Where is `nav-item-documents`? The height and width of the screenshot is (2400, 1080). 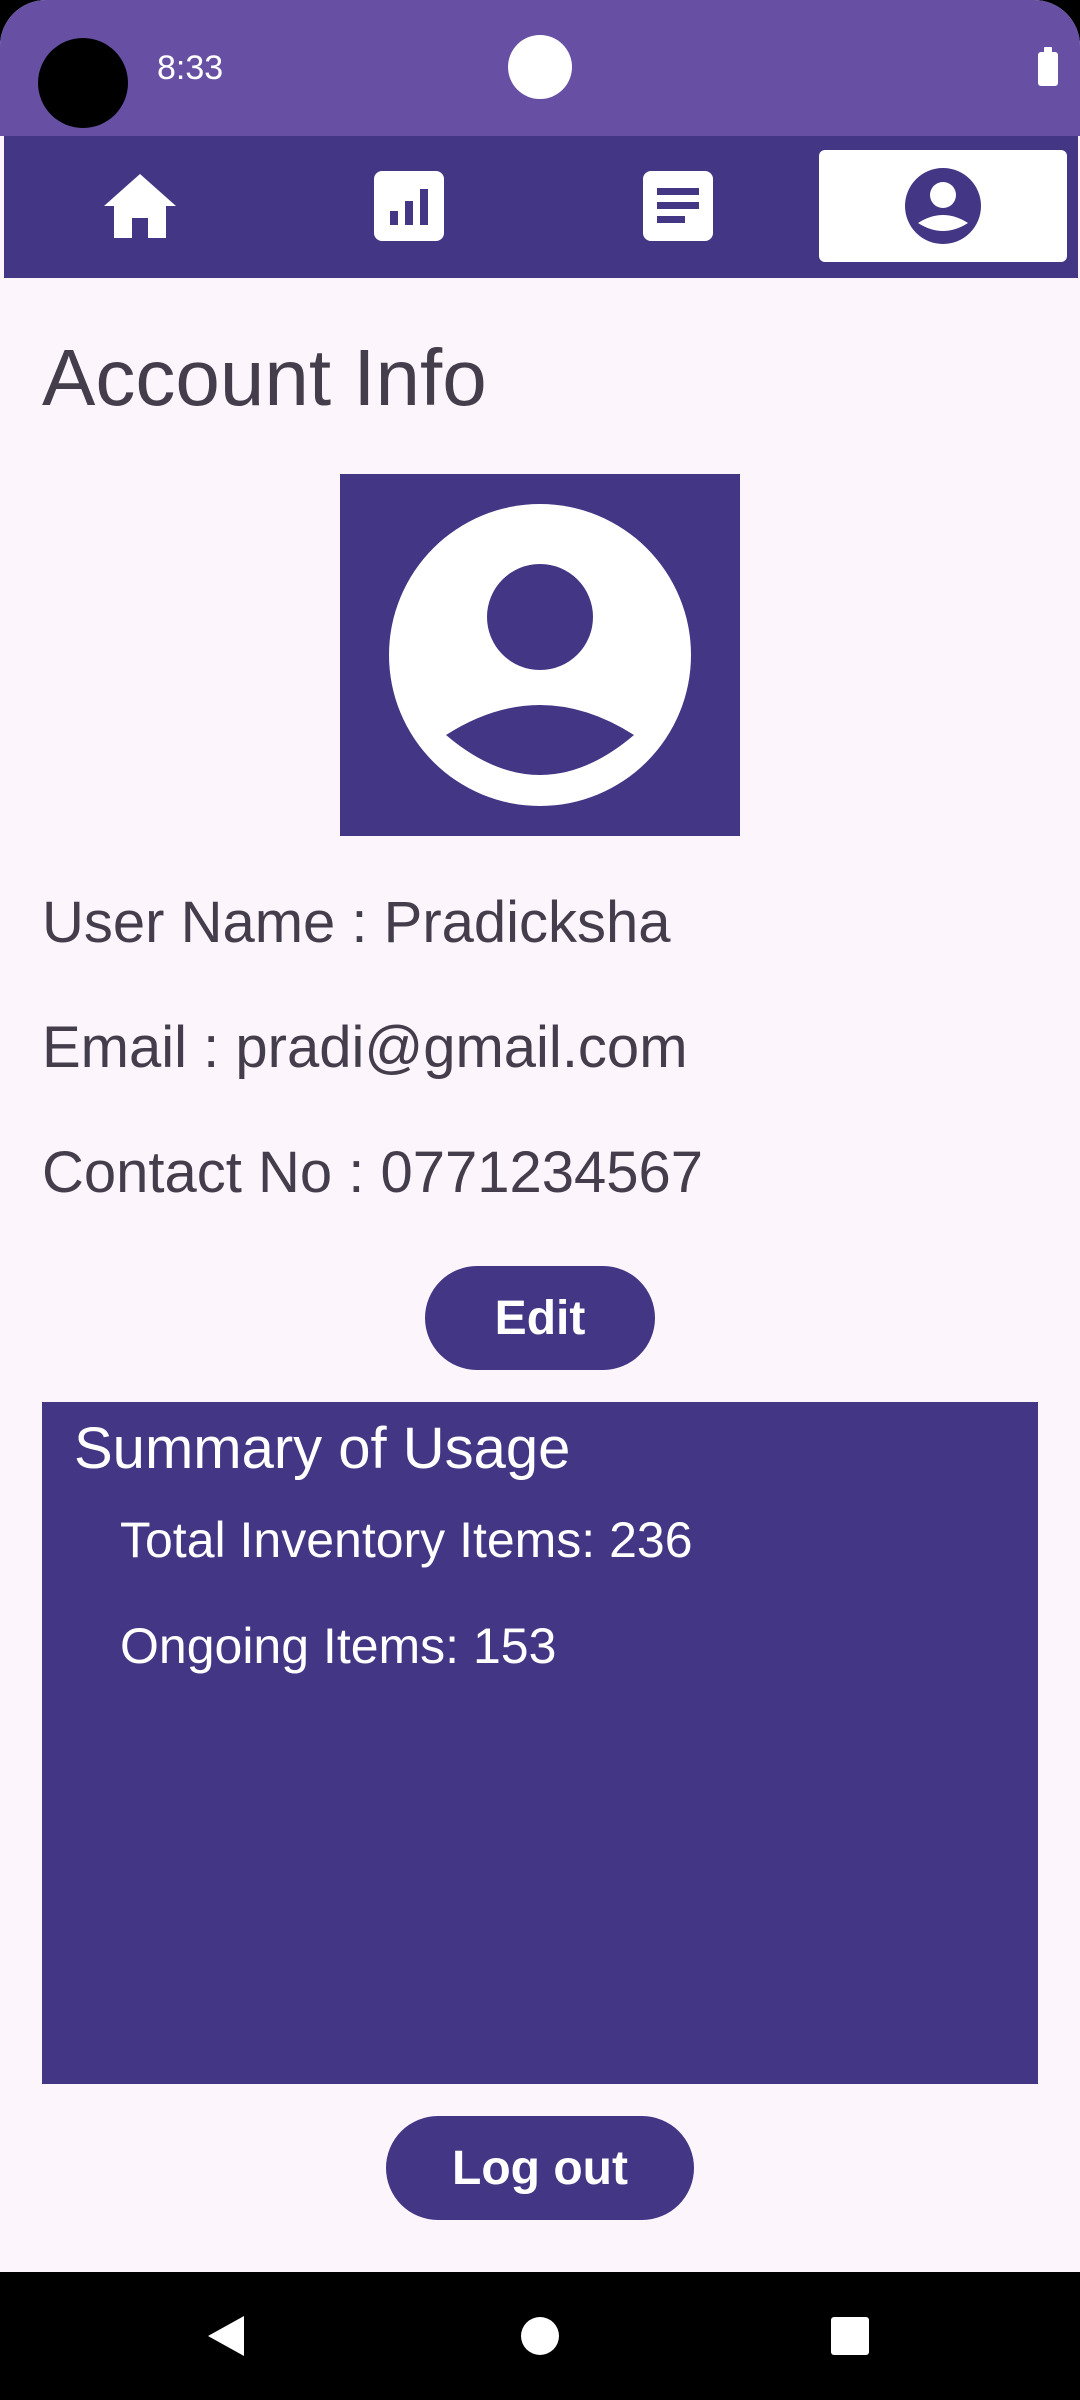
nav-item-documents is located at coordinates (678, 206).